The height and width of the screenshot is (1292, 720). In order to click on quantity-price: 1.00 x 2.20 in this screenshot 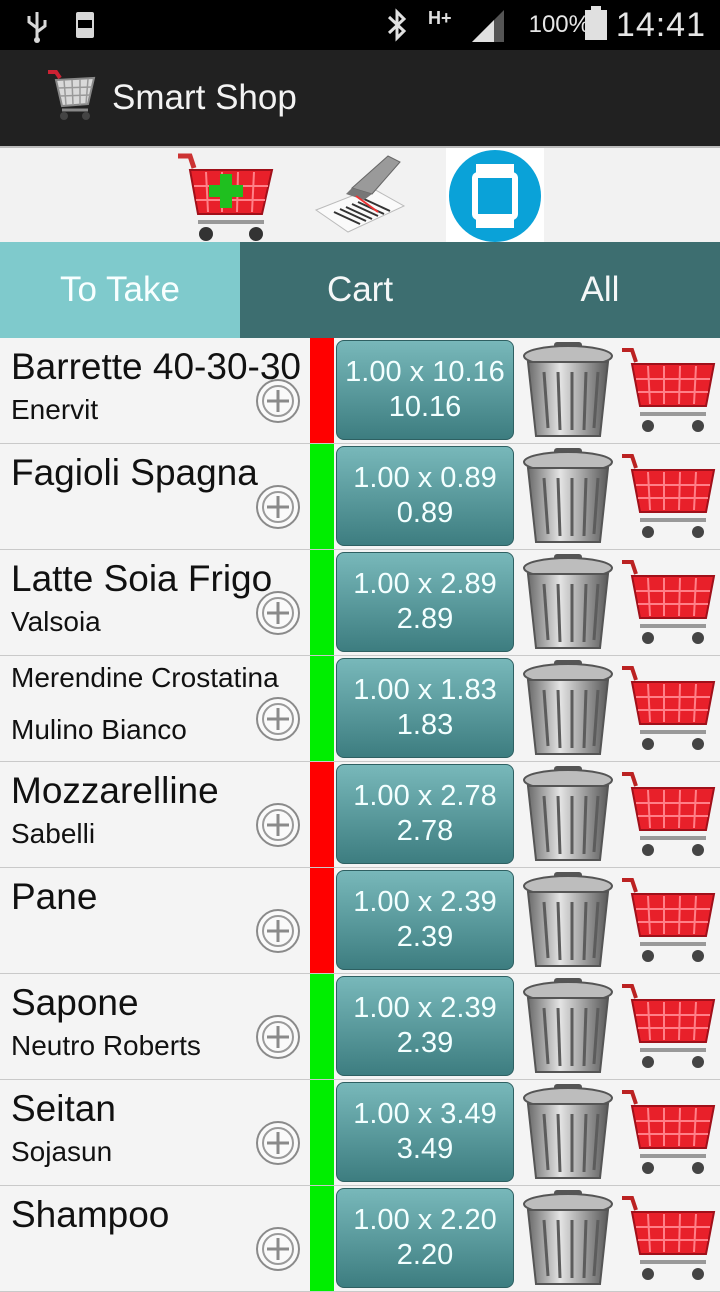, I will do `click(425, 1220)`.